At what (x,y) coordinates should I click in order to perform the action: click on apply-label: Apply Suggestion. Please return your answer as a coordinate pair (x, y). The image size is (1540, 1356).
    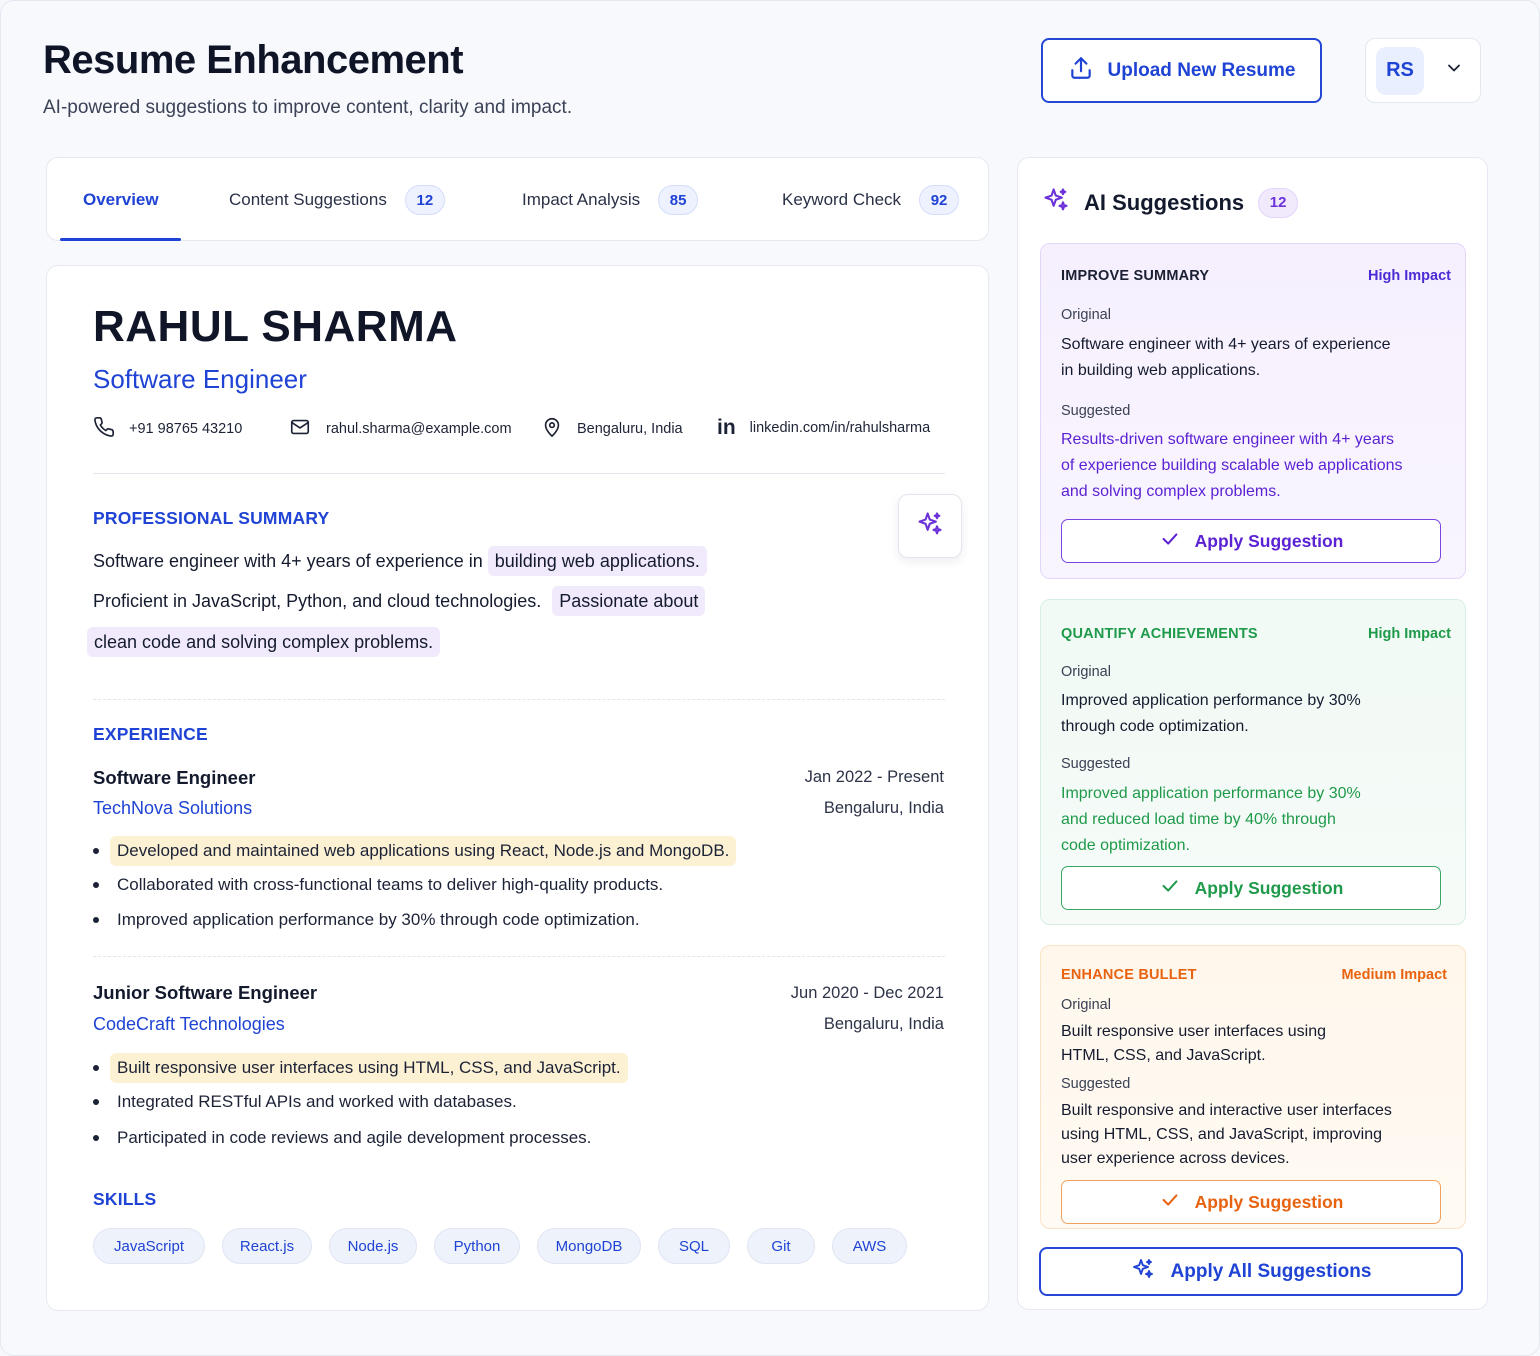
    Looking at the image, I should click on (1269, 1201).